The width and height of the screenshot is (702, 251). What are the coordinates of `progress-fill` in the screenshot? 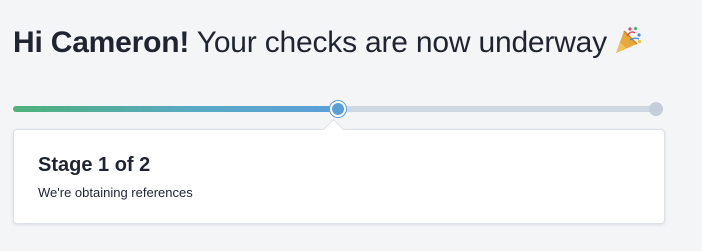 It's located at (175, 109).